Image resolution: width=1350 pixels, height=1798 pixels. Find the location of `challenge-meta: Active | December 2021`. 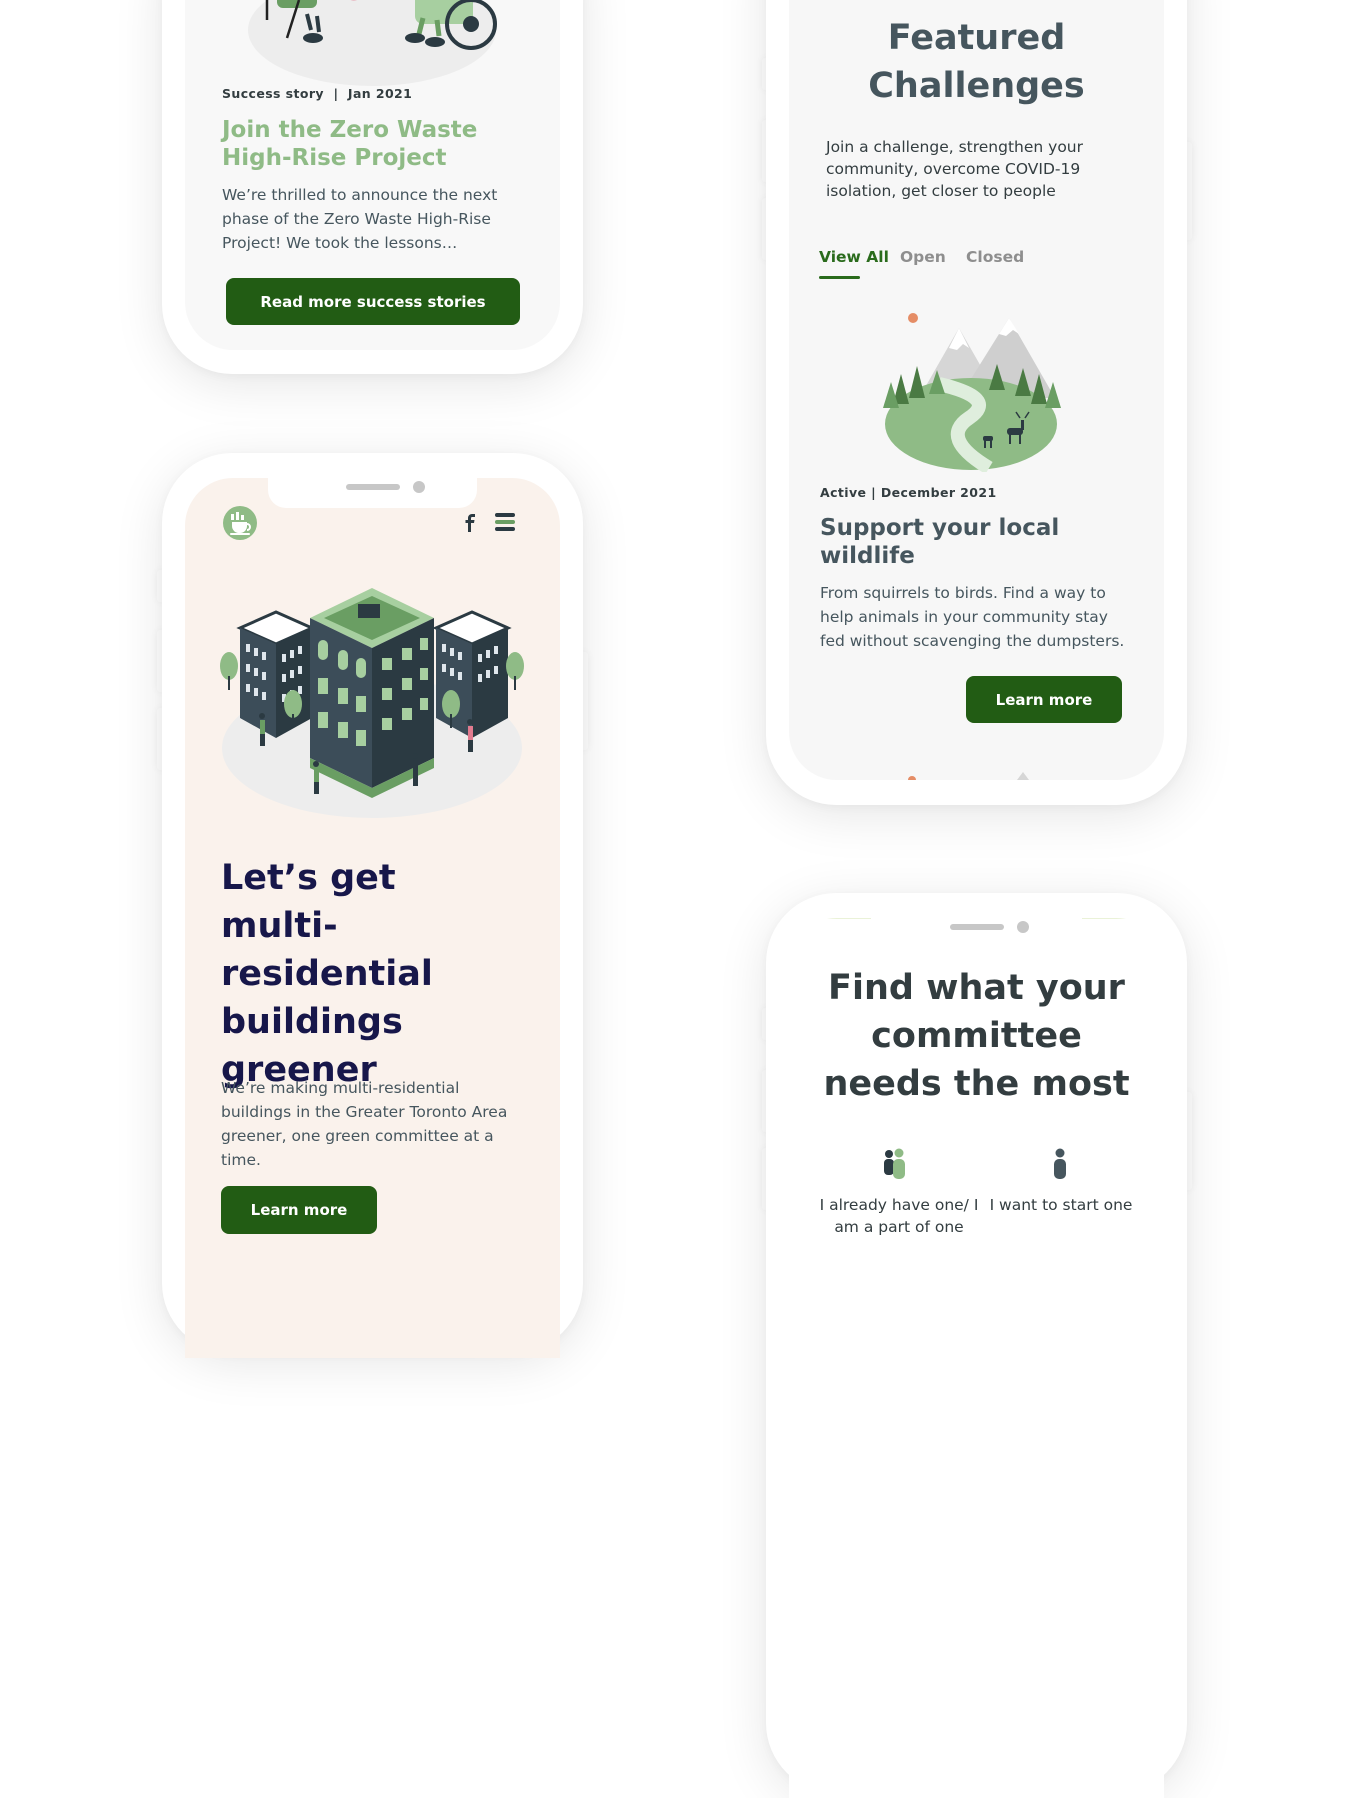

challenge-meta: Active | December 2021 is located at coordinates (908, 492).